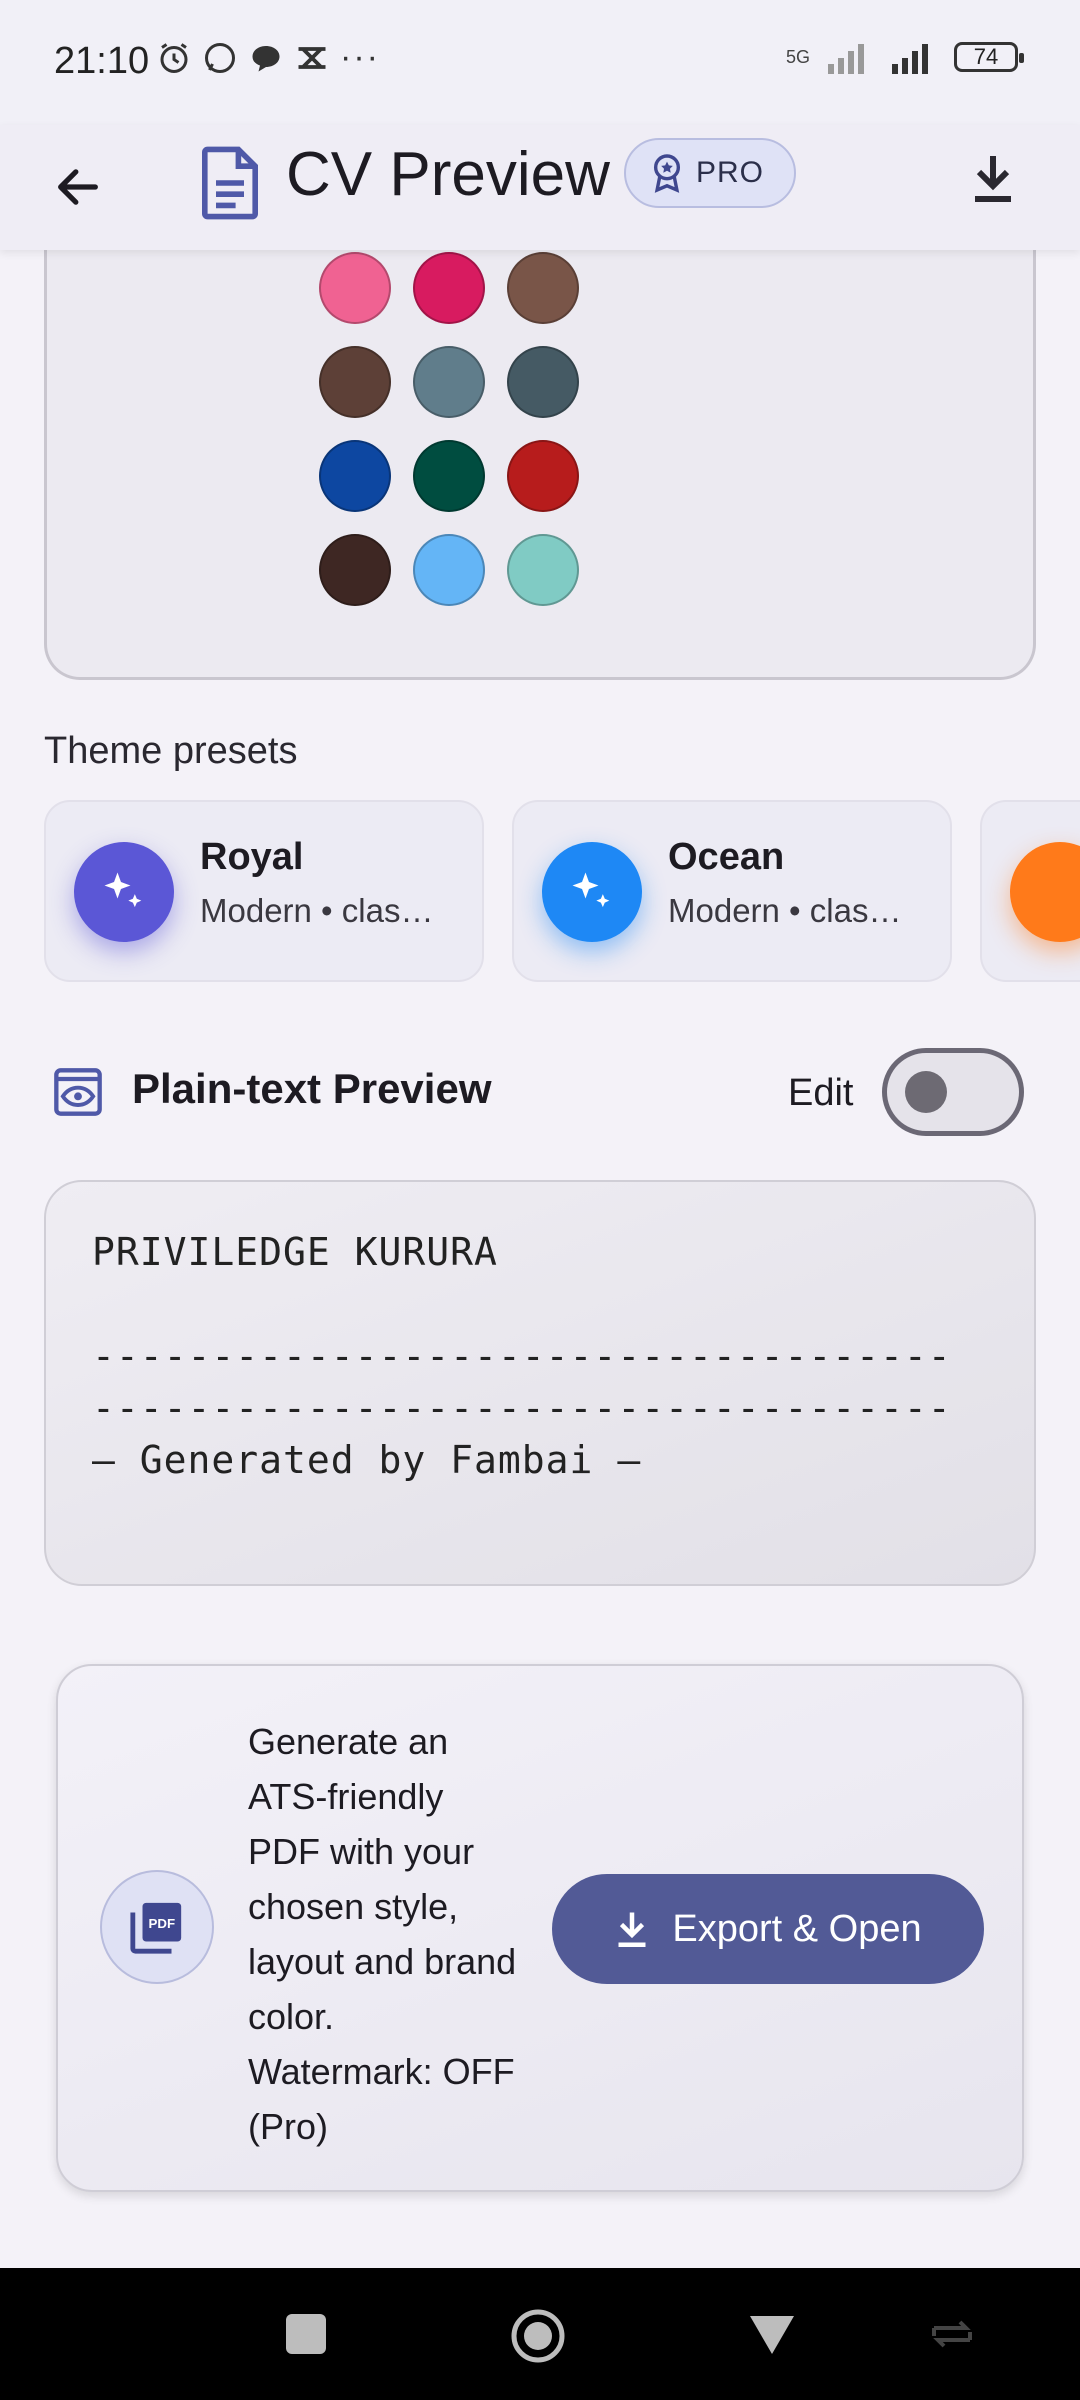  I want to click on edit-toggle, so click(953, 1092).